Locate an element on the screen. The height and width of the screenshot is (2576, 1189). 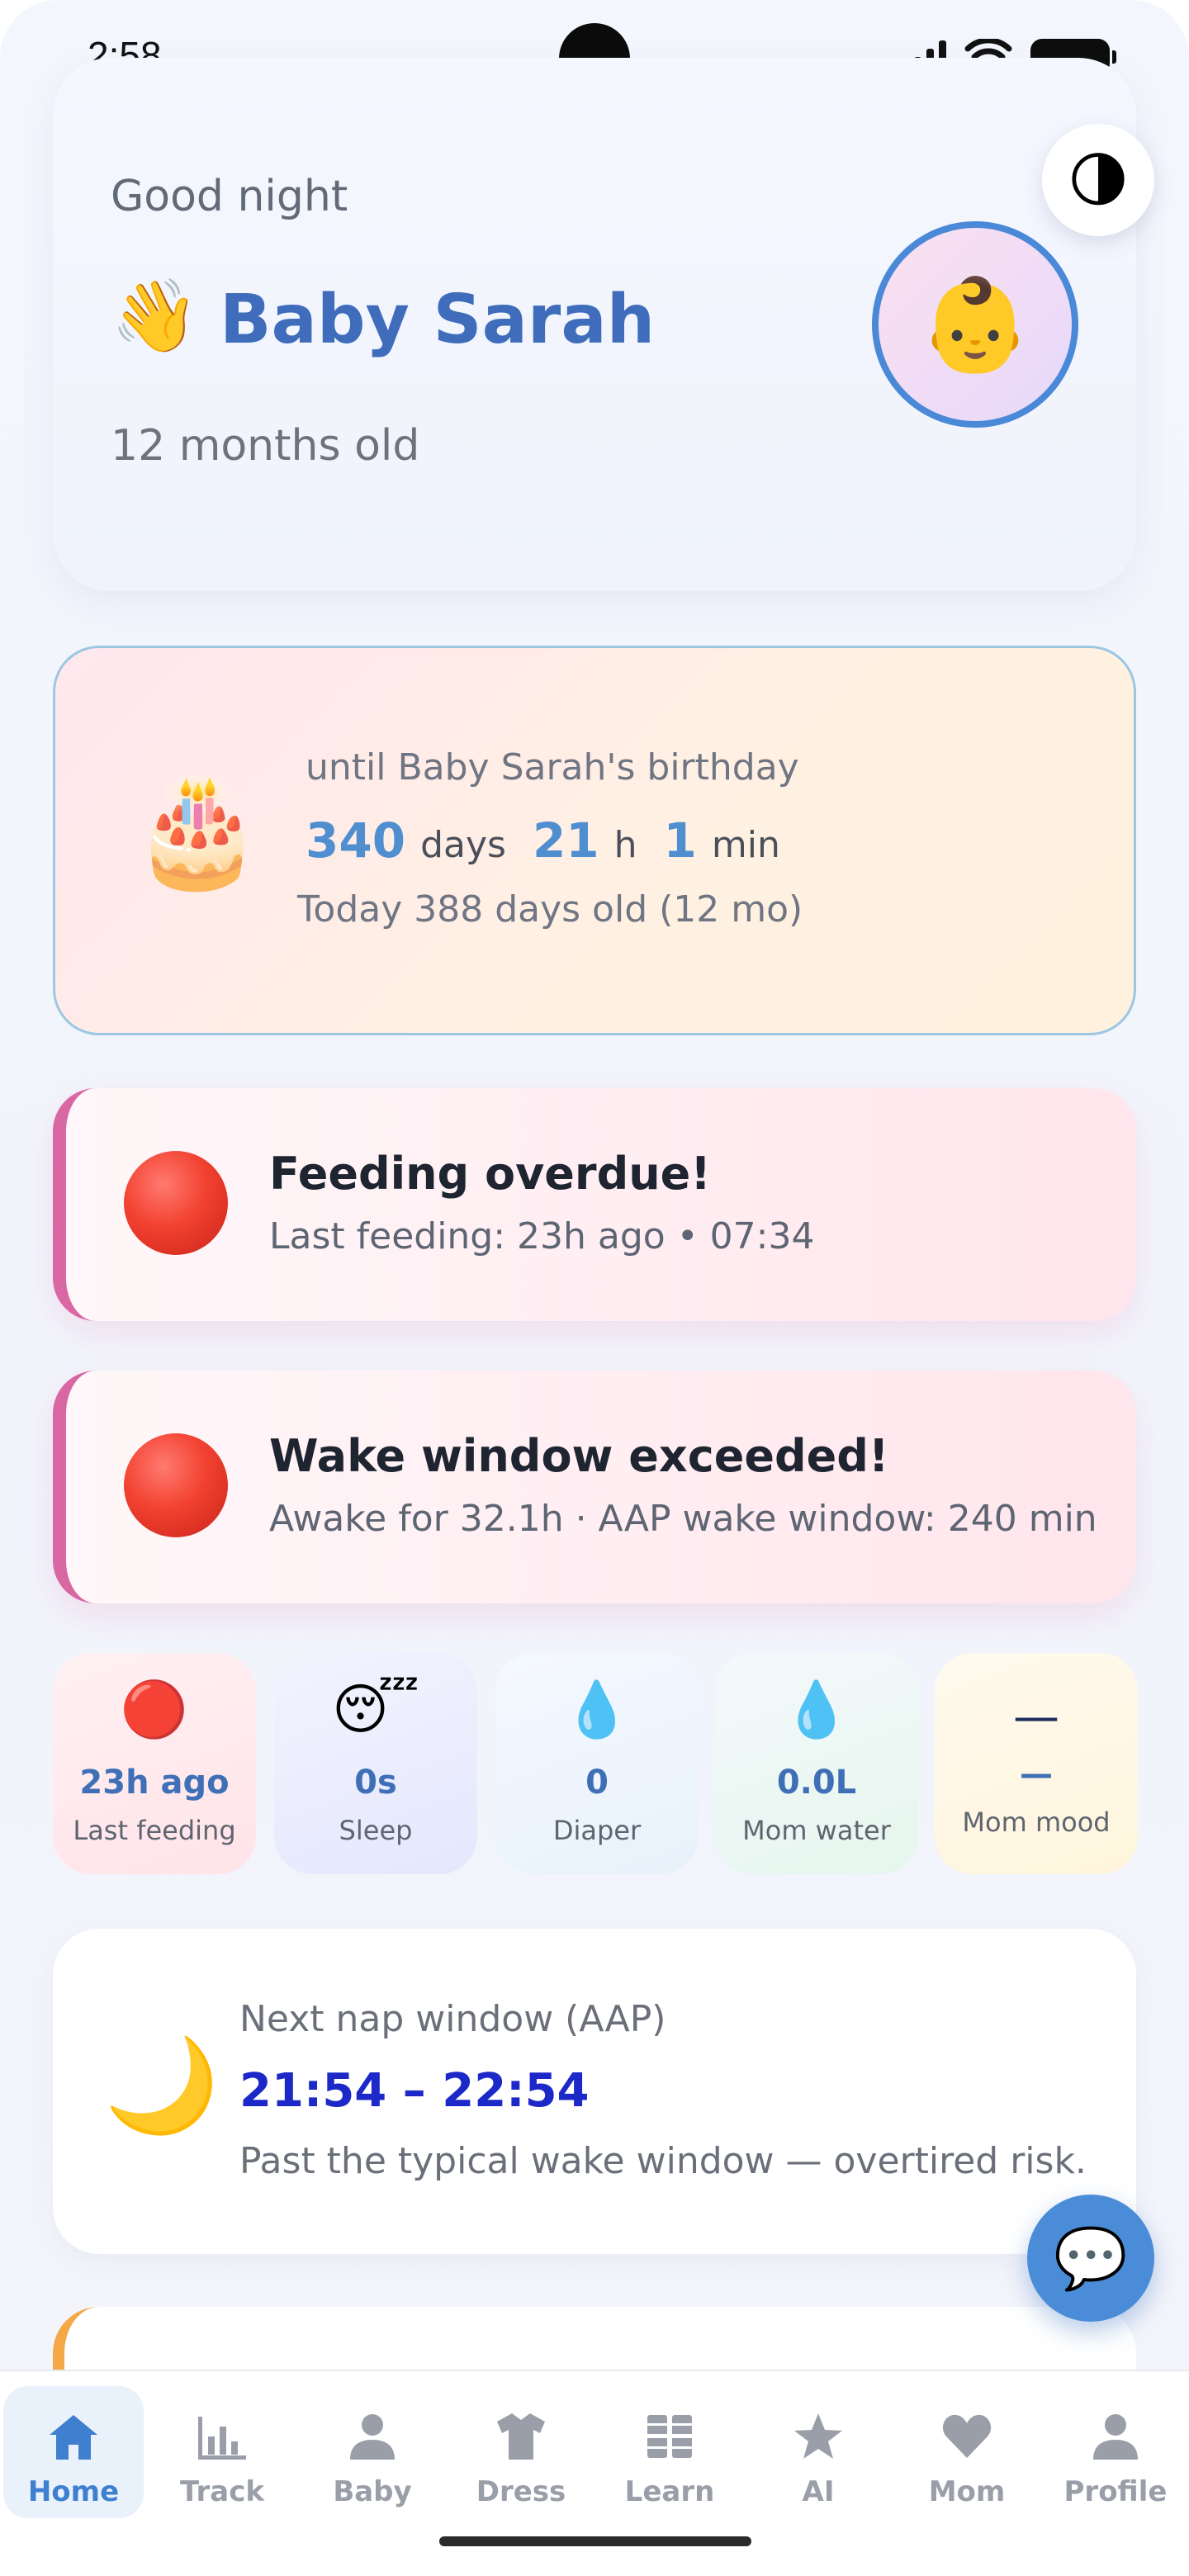
stat-label: Mom mood is located at coordinates (1036, 1822).